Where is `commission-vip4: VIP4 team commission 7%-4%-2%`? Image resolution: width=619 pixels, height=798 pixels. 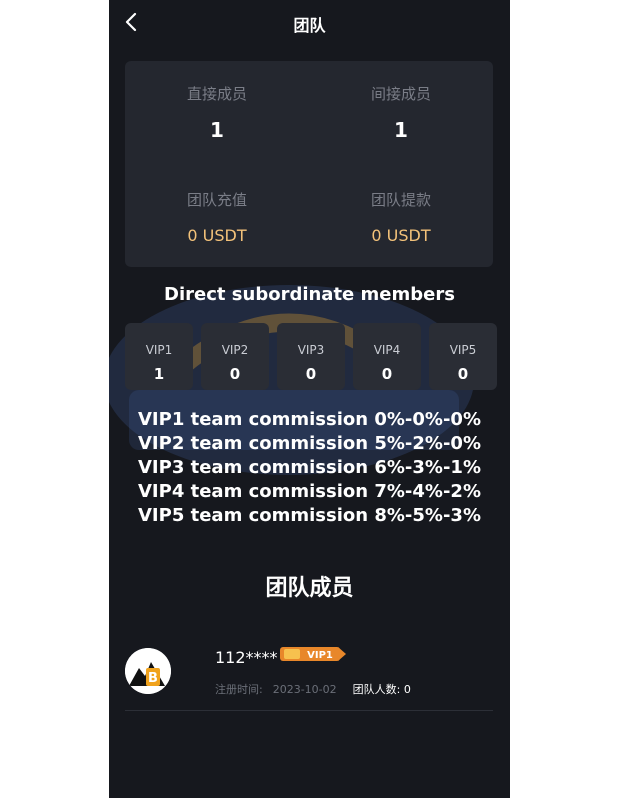
commission-vip4: VIP4 team commission 7%-4%-2% is located at coordinates (309, 491).